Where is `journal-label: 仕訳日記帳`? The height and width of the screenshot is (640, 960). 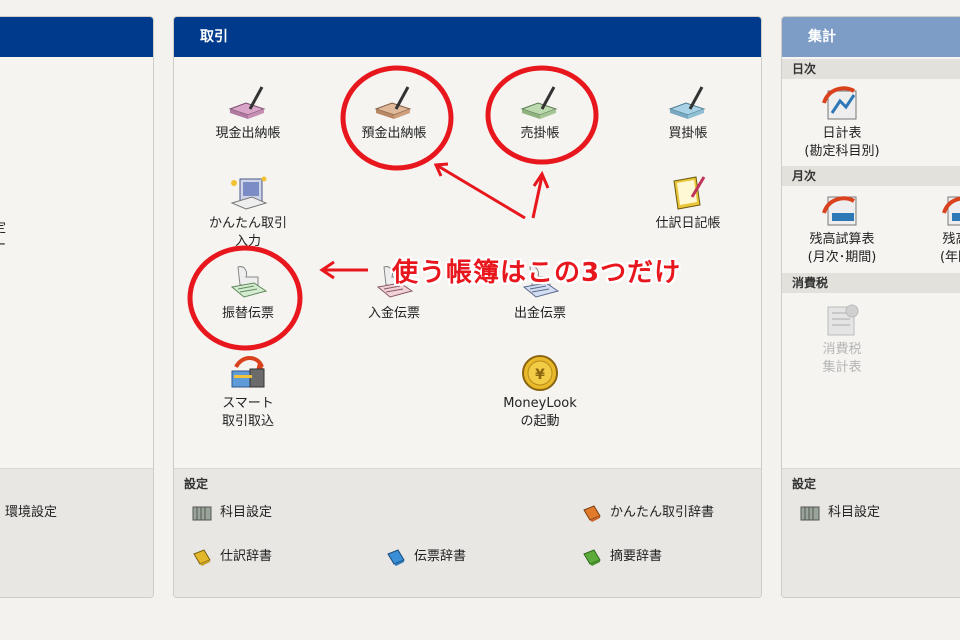
journal-label: 仕訳日記帳 is located at coordinates (688, 223).